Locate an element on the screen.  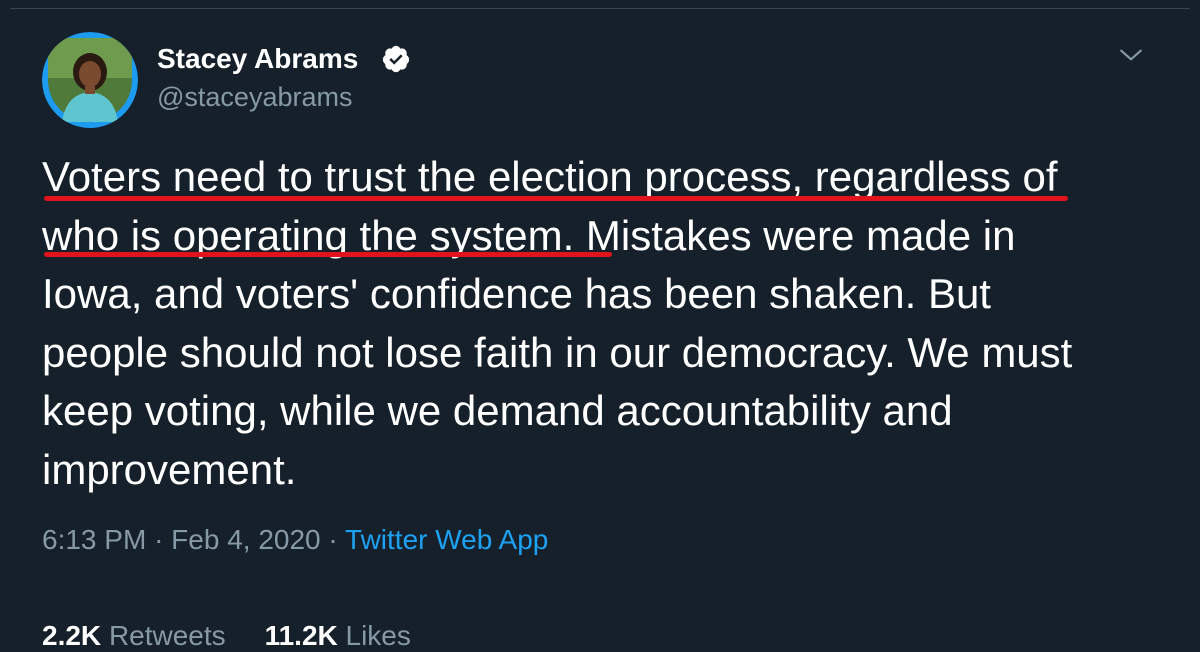
tweet-stats: 2.2K Retweets 11.2K Likes is located at coordinates (226, 636).